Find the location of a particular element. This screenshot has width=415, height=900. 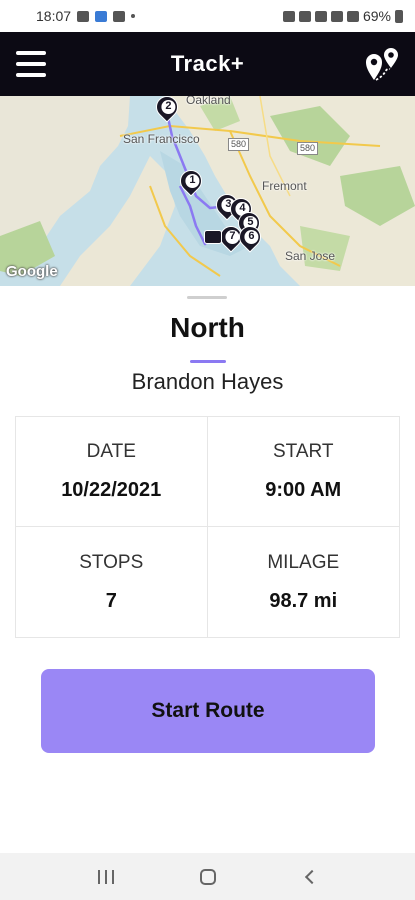

status-right: 69% is located at coordinates (342, 16).